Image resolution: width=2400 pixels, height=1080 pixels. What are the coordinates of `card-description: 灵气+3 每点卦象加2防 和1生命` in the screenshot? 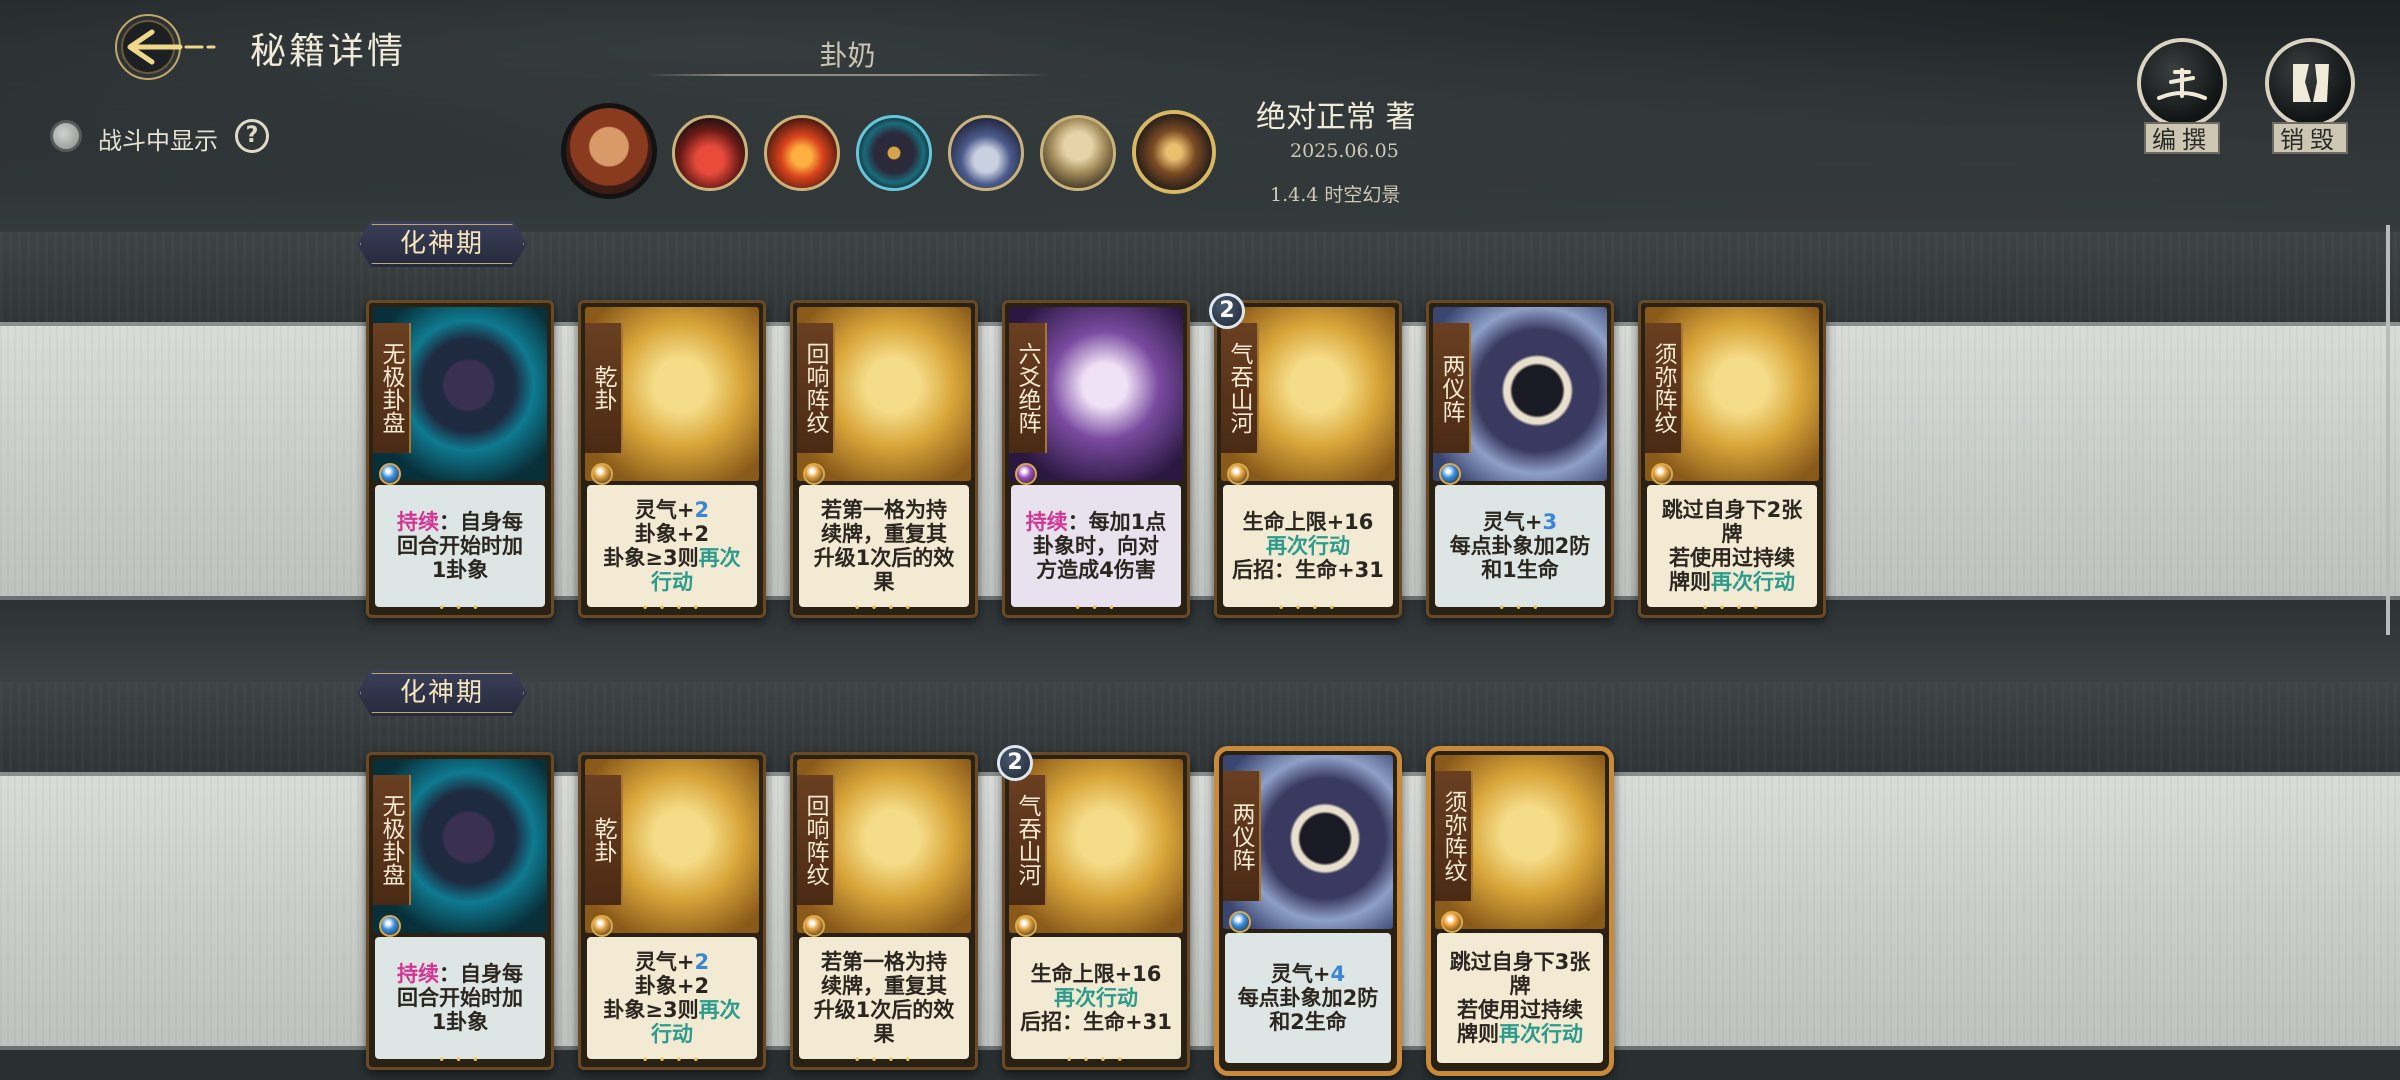 It's located at (1520, 546).